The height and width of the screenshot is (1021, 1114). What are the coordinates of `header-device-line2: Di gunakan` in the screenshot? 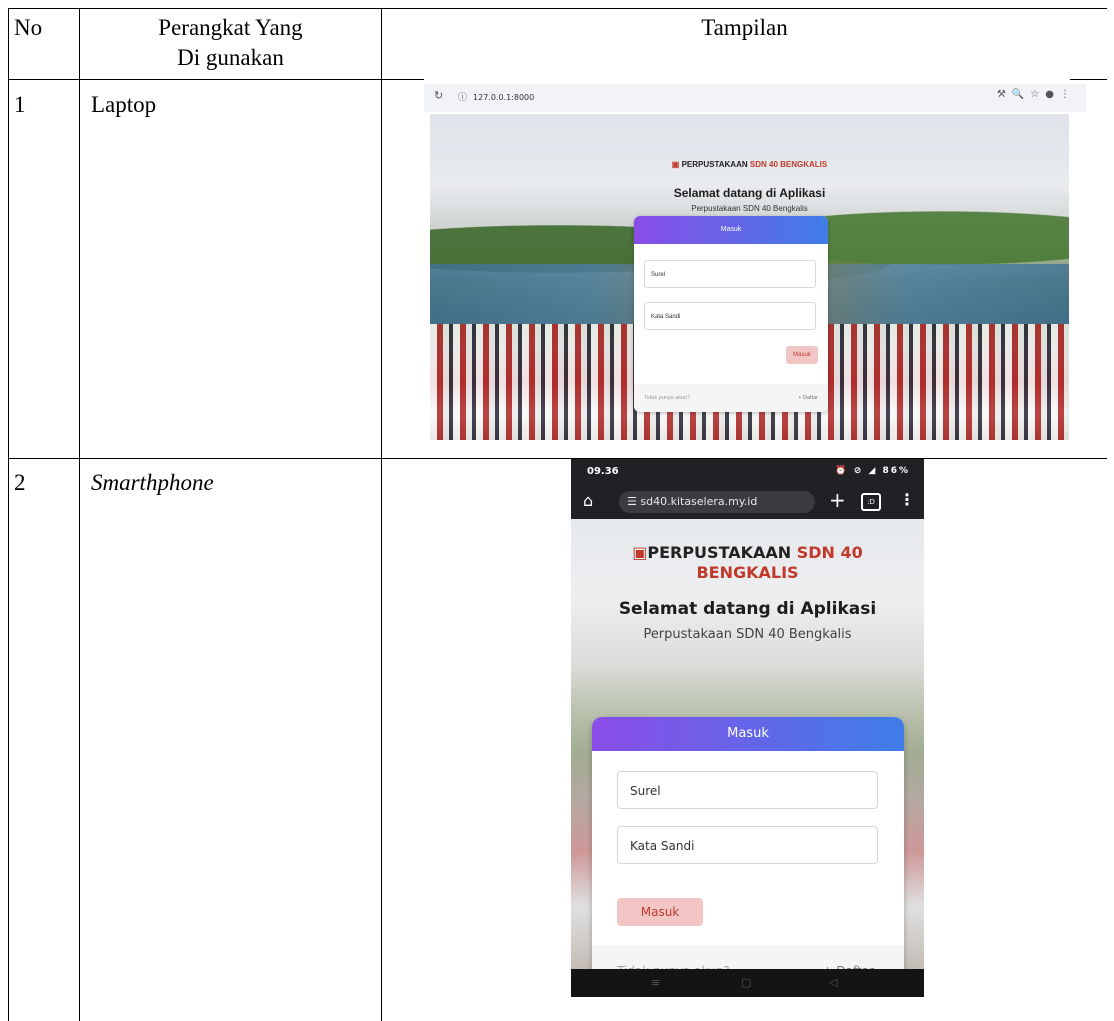 It's located at (230, 57).